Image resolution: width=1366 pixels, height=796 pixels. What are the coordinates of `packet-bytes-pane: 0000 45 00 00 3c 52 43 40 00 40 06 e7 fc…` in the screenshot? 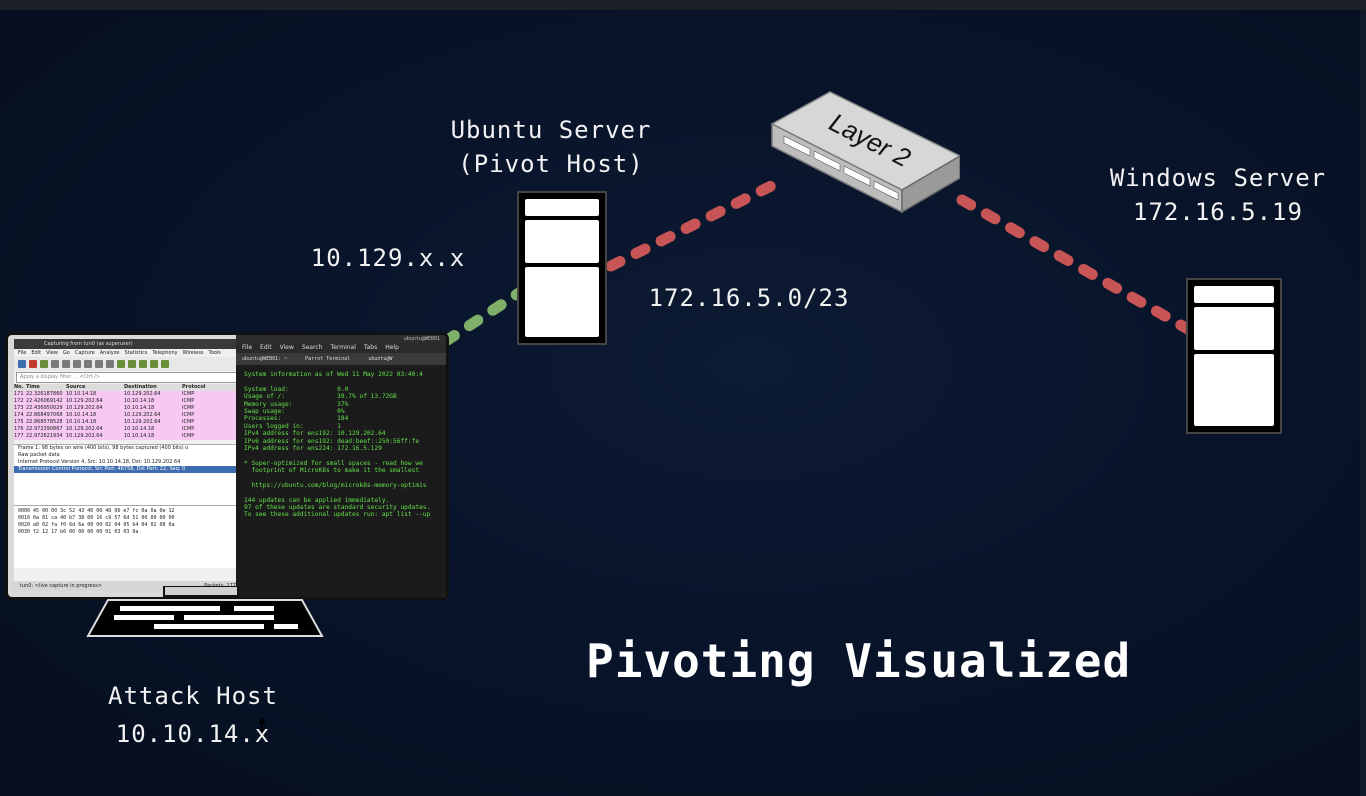 It's located at (128, 536).